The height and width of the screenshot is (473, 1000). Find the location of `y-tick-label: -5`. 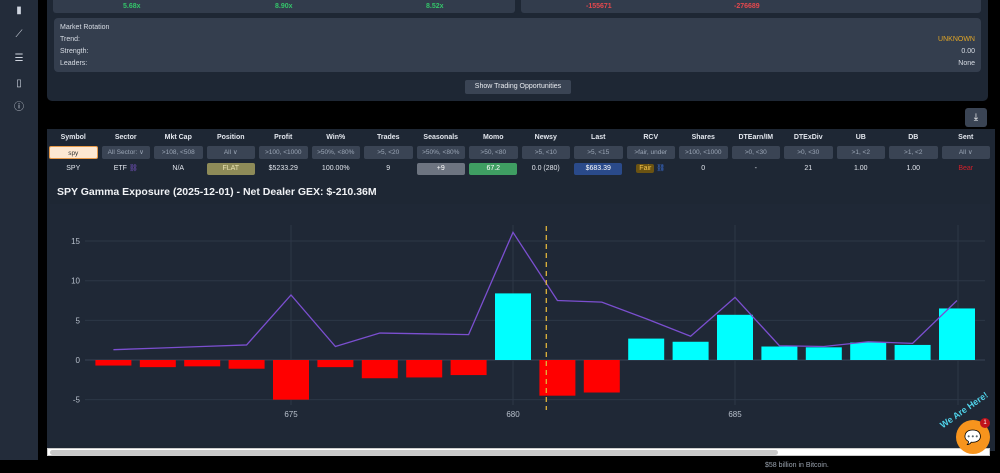

y-tick-label: -5 is located at coordinates (77, 400).